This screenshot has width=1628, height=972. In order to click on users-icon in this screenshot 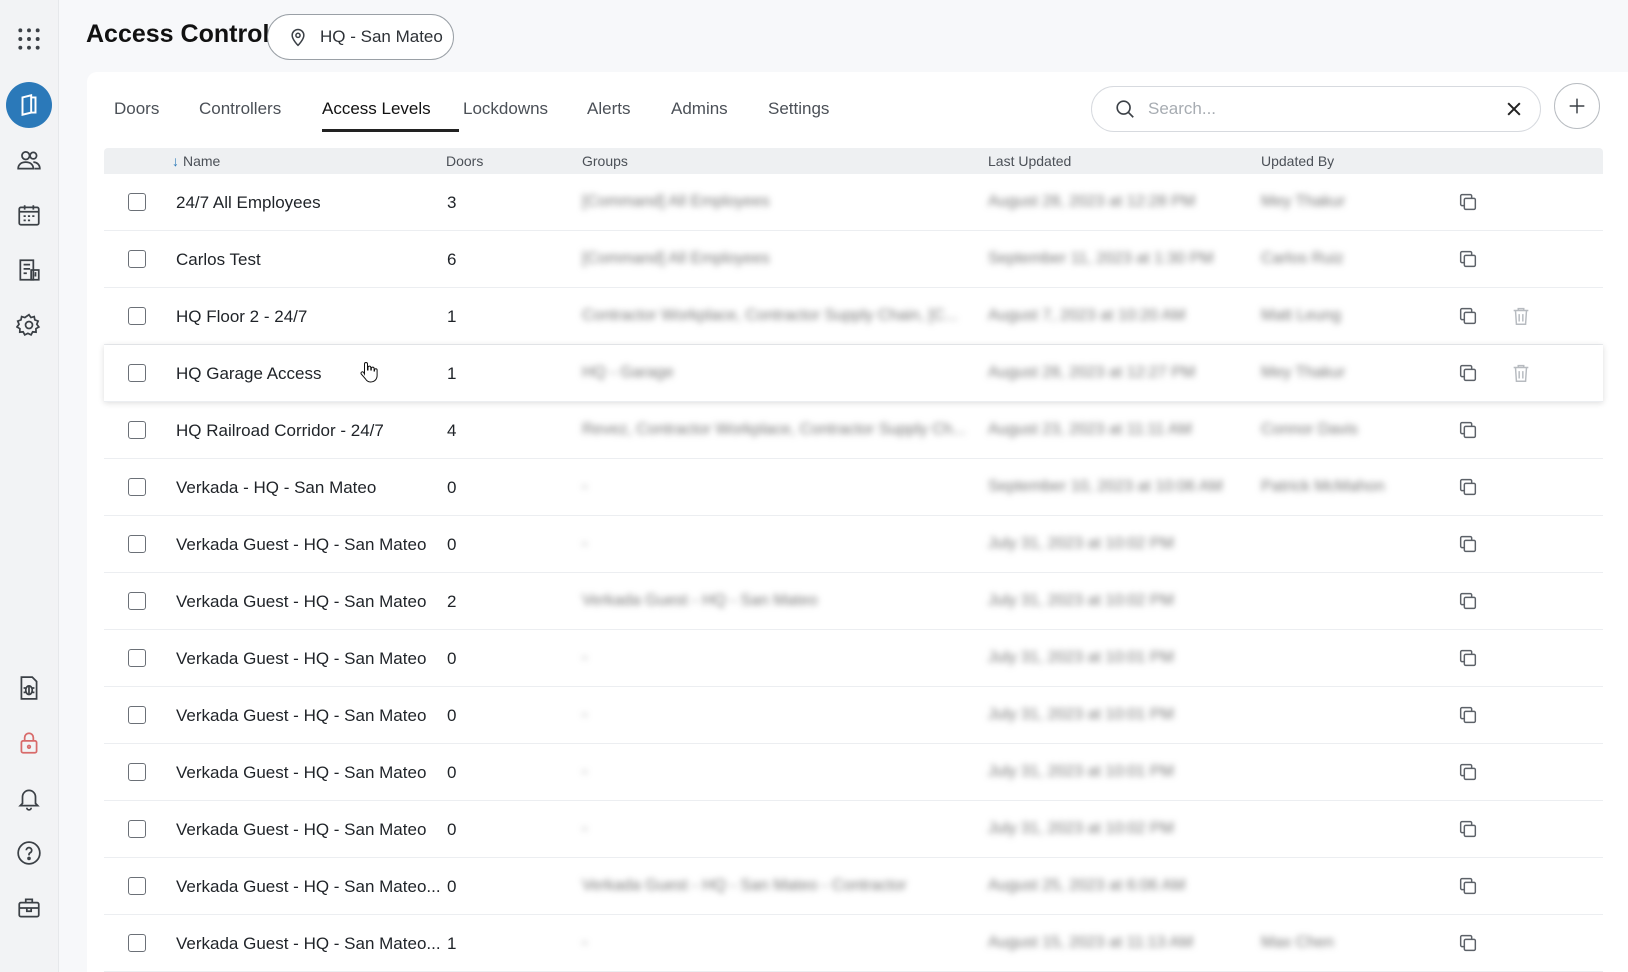, I will do `click(29, 160)`.